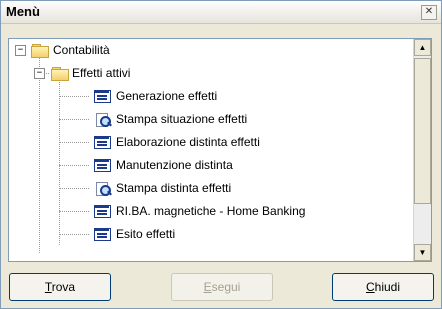  I want to click on tree-item-label: Stampa situazione effetti, so click(182, 119).